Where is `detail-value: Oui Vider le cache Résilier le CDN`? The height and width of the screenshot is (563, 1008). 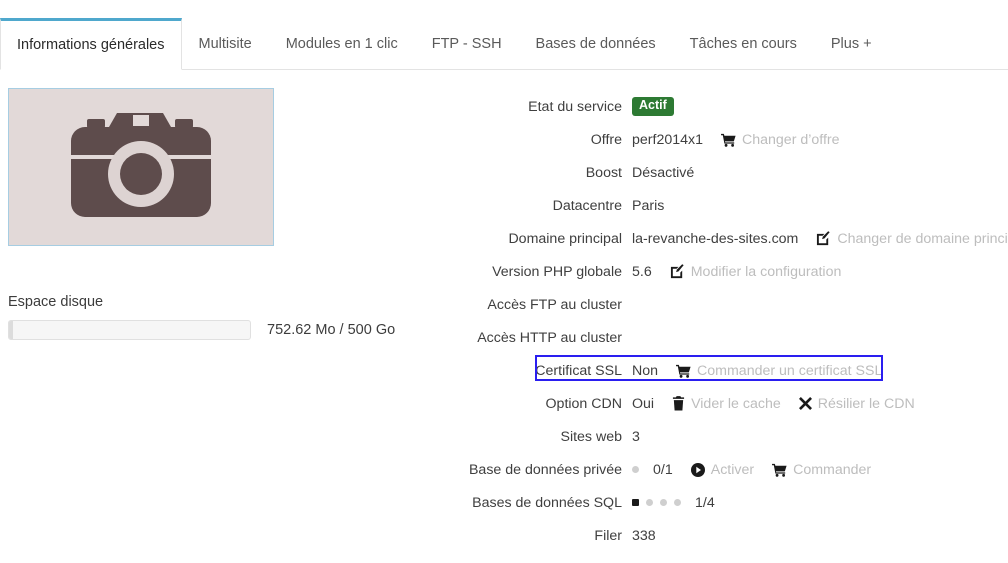 detail-value: Oui Vider le cache Résilier le CDN is located at coordinates (773, 404).